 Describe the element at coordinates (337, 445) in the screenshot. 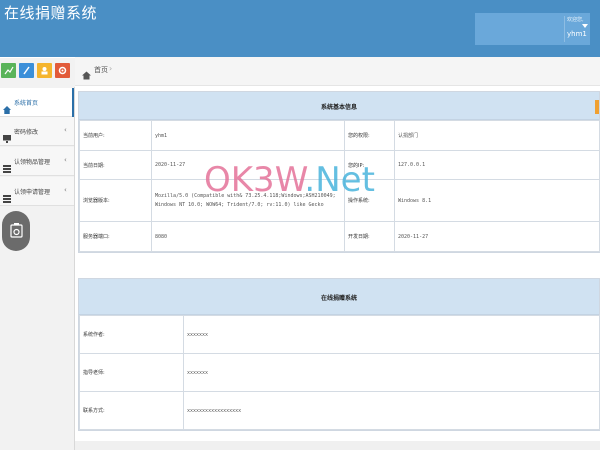

I see `bottom-scrollbar-area` at that location.